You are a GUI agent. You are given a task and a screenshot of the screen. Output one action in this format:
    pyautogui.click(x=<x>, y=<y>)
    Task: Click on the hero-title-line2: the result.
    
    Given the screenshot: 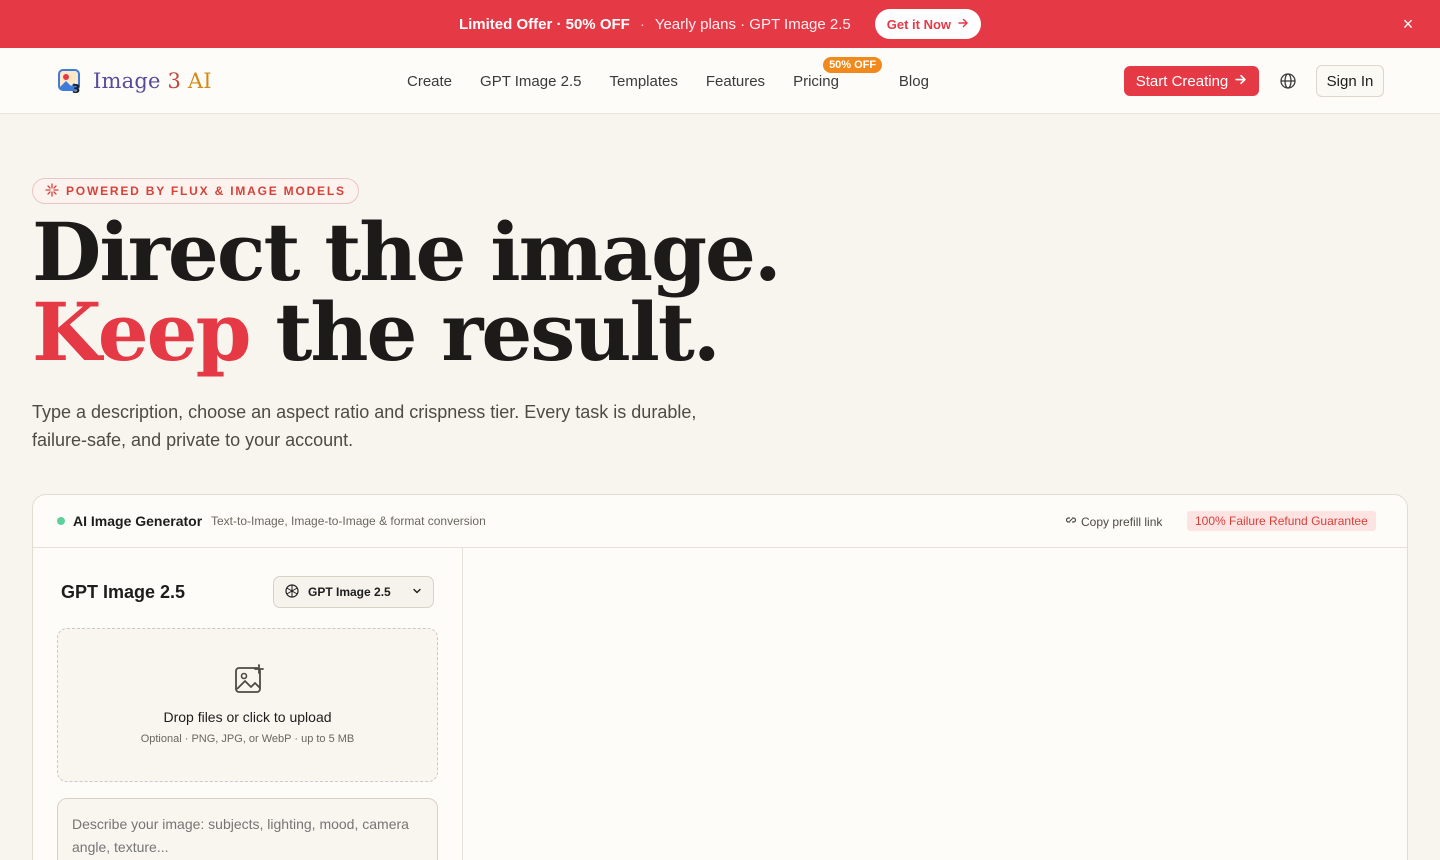 What is the action you would take?
    pyautogui.click(x=484, y=332)
    